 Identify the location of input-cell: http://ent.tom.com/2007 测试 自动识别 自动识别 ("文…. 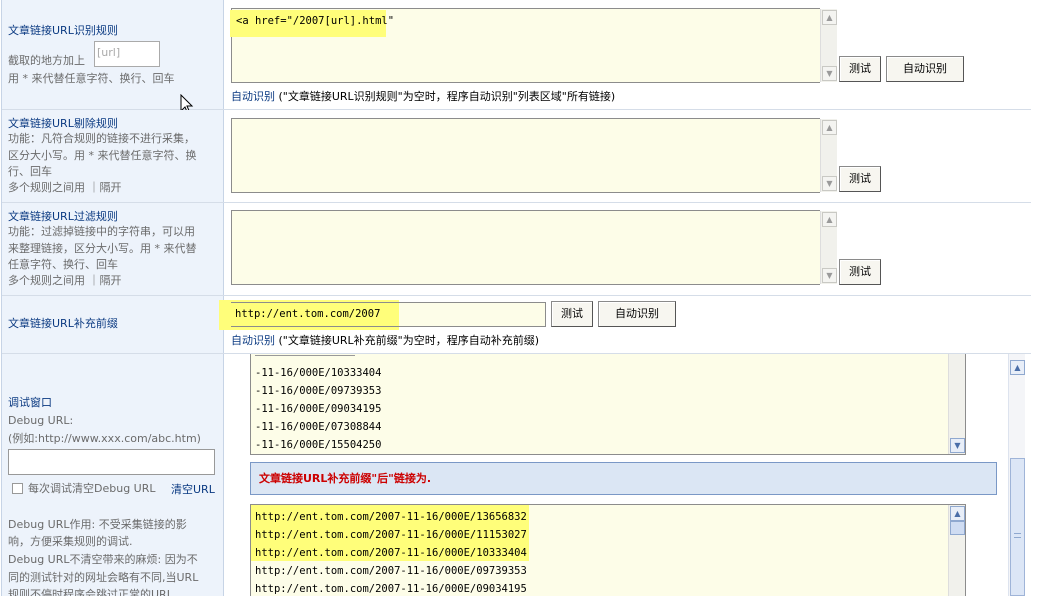
(625, 324).